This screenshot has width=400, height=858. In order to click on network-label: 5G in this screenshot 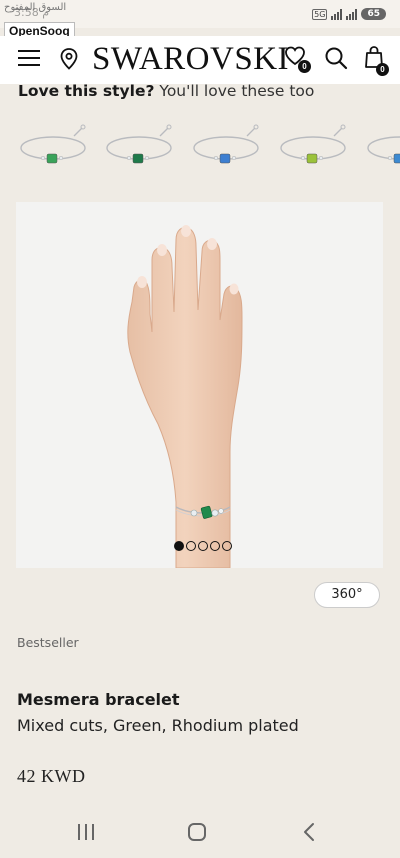, I will do `click(320, 14)`.